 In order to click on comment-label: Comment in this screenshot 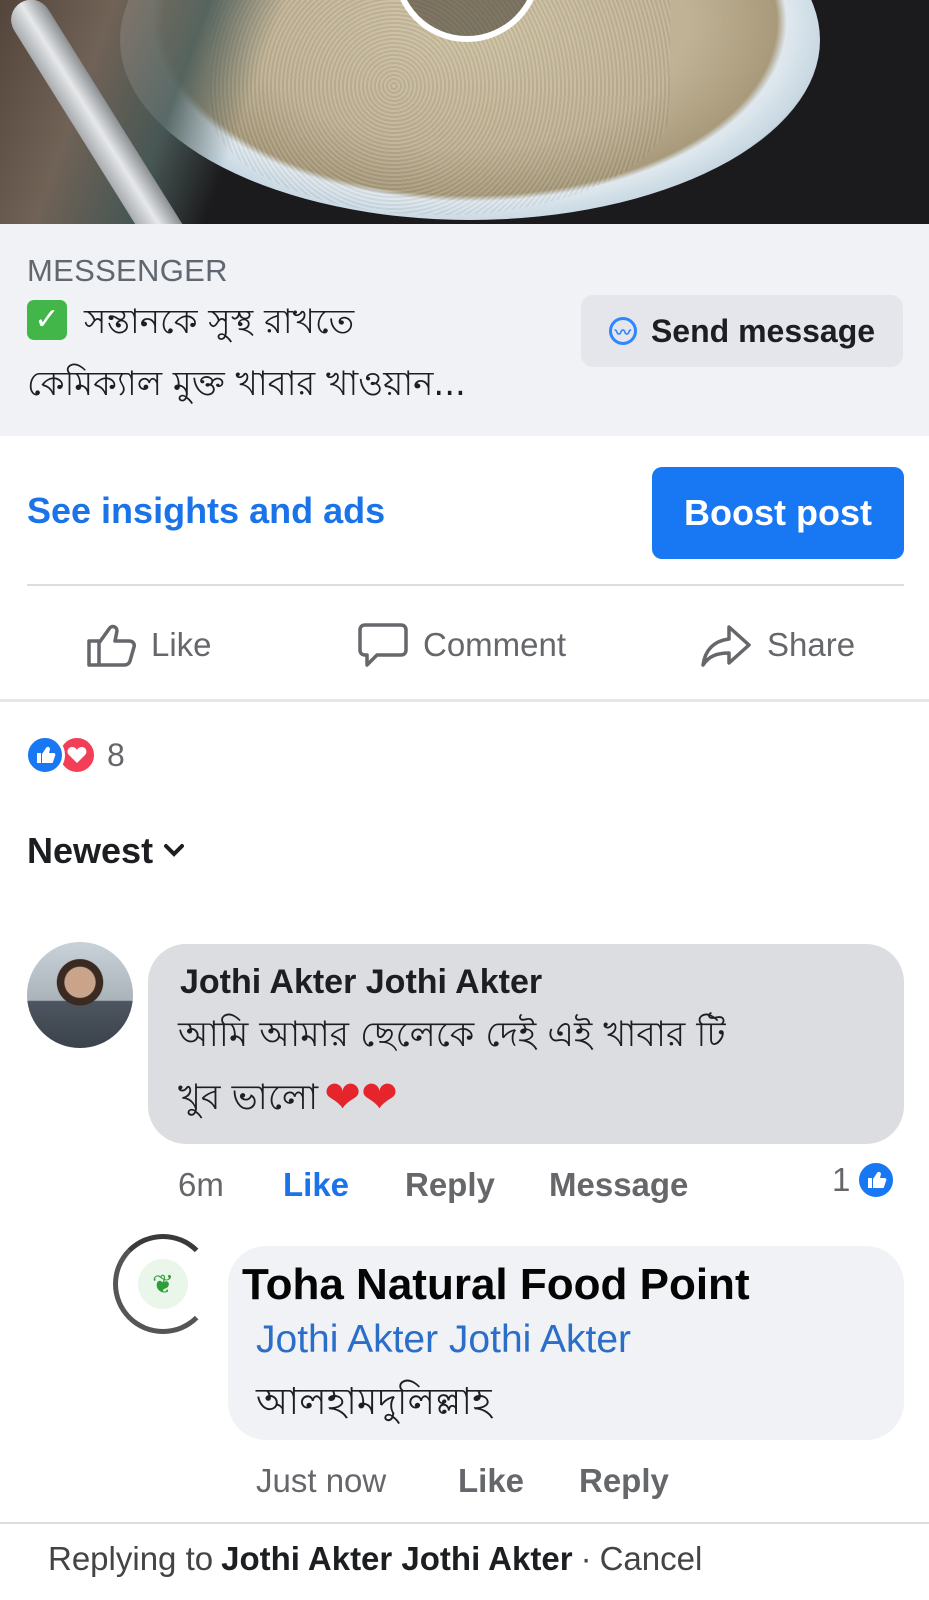, I will do `click(495, 644)`.